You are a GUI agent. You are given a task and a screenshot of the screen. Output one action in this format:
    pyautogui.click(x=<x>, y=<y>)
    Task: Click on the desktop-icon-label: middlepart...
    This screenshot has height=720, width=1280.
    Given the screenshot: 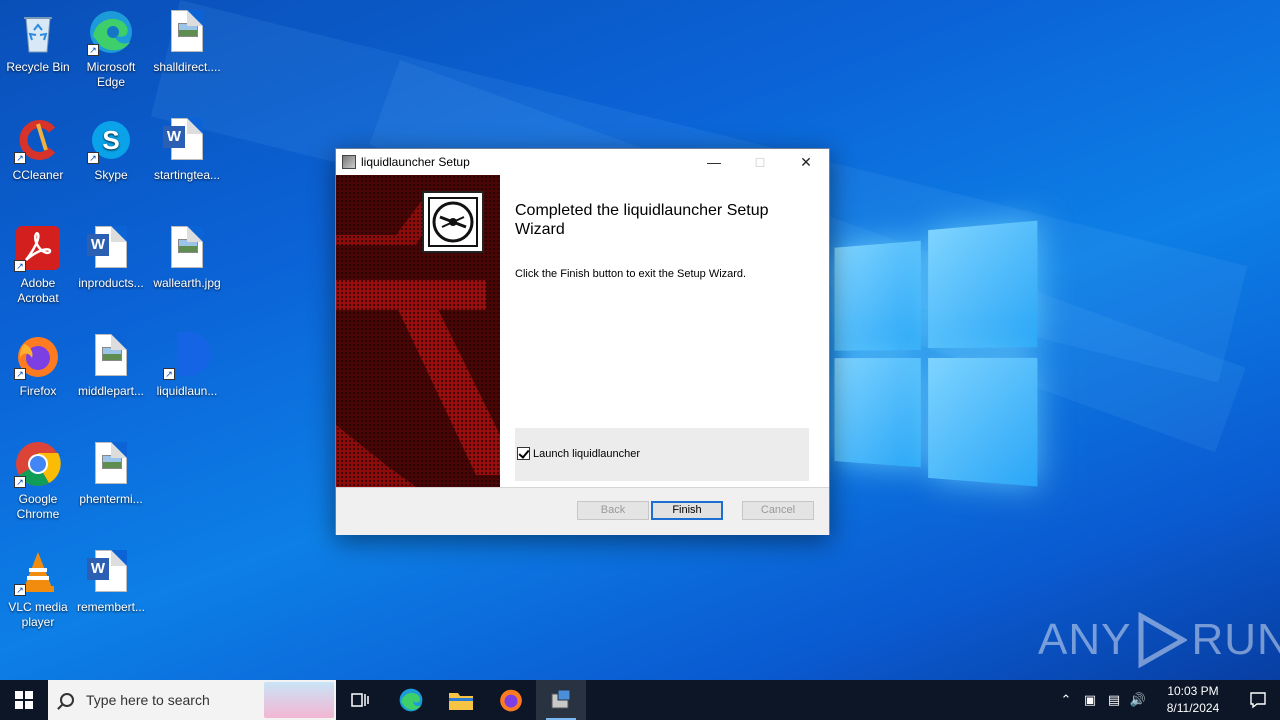 What is the action you would take?
    pyautogui.click(x=111, y=391)
    